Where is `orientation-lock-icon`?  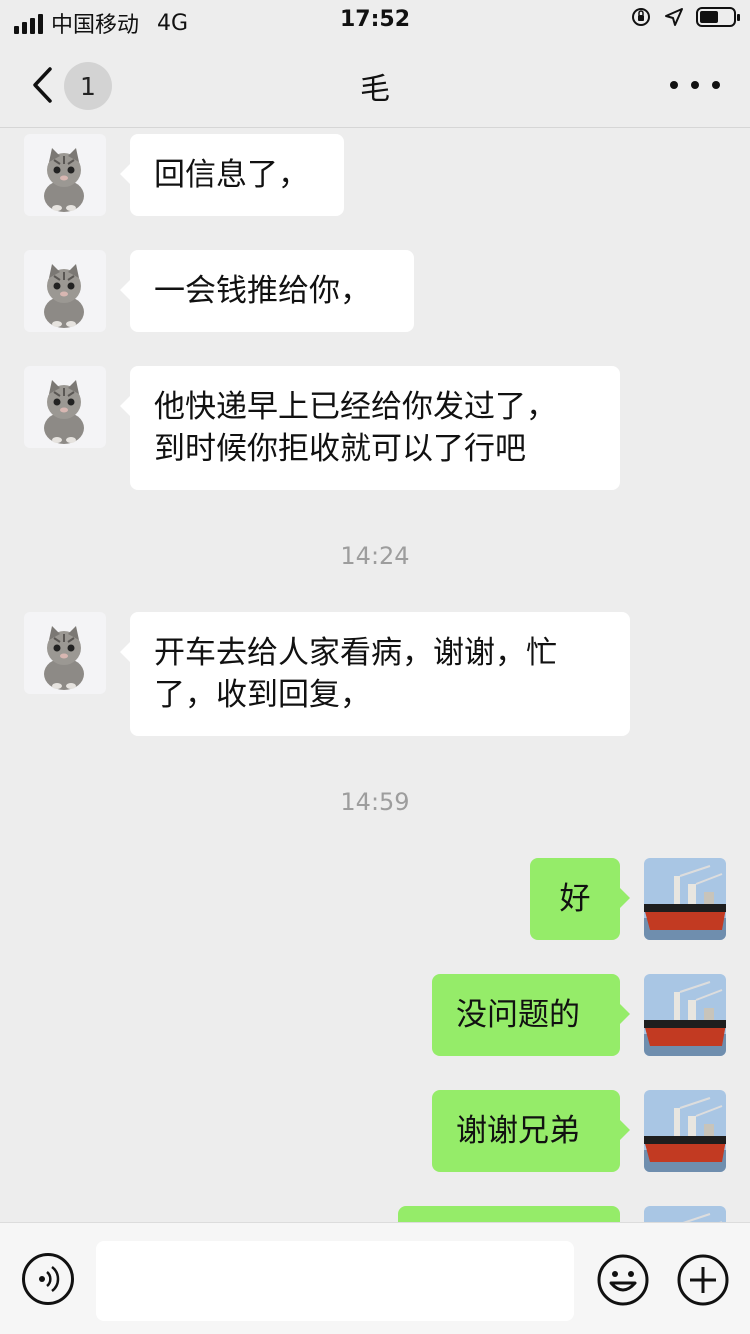
orientation-lock-icon is located at coordinates (641, 17).